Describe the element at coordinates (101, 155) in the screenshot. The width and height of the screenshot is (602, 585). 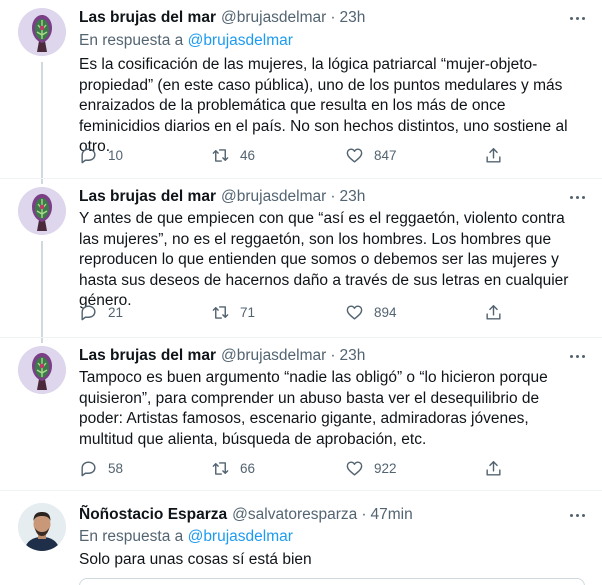
I see `reply-button: 10` at that location.